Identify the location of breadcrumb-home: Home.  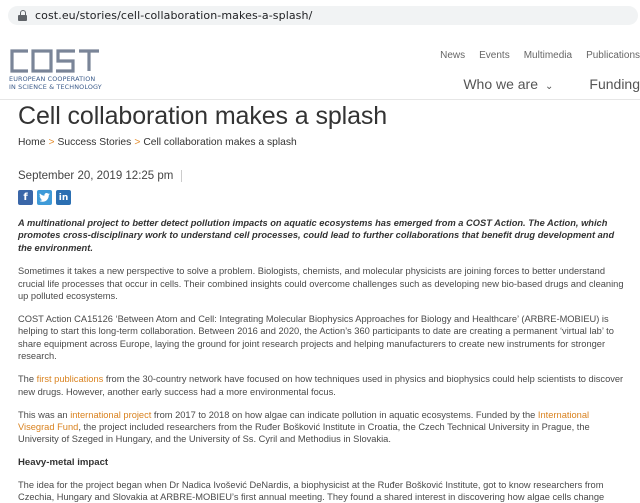
(31, 142).